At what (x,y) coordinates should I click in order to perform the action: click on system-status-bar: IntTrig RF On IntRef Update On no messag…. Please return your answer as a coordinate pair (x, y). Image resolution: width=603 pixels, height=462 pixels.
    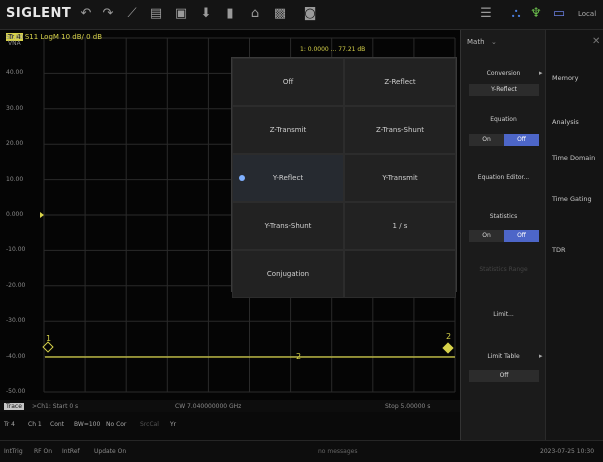
    Looking at the image, I should click on (301, 451).